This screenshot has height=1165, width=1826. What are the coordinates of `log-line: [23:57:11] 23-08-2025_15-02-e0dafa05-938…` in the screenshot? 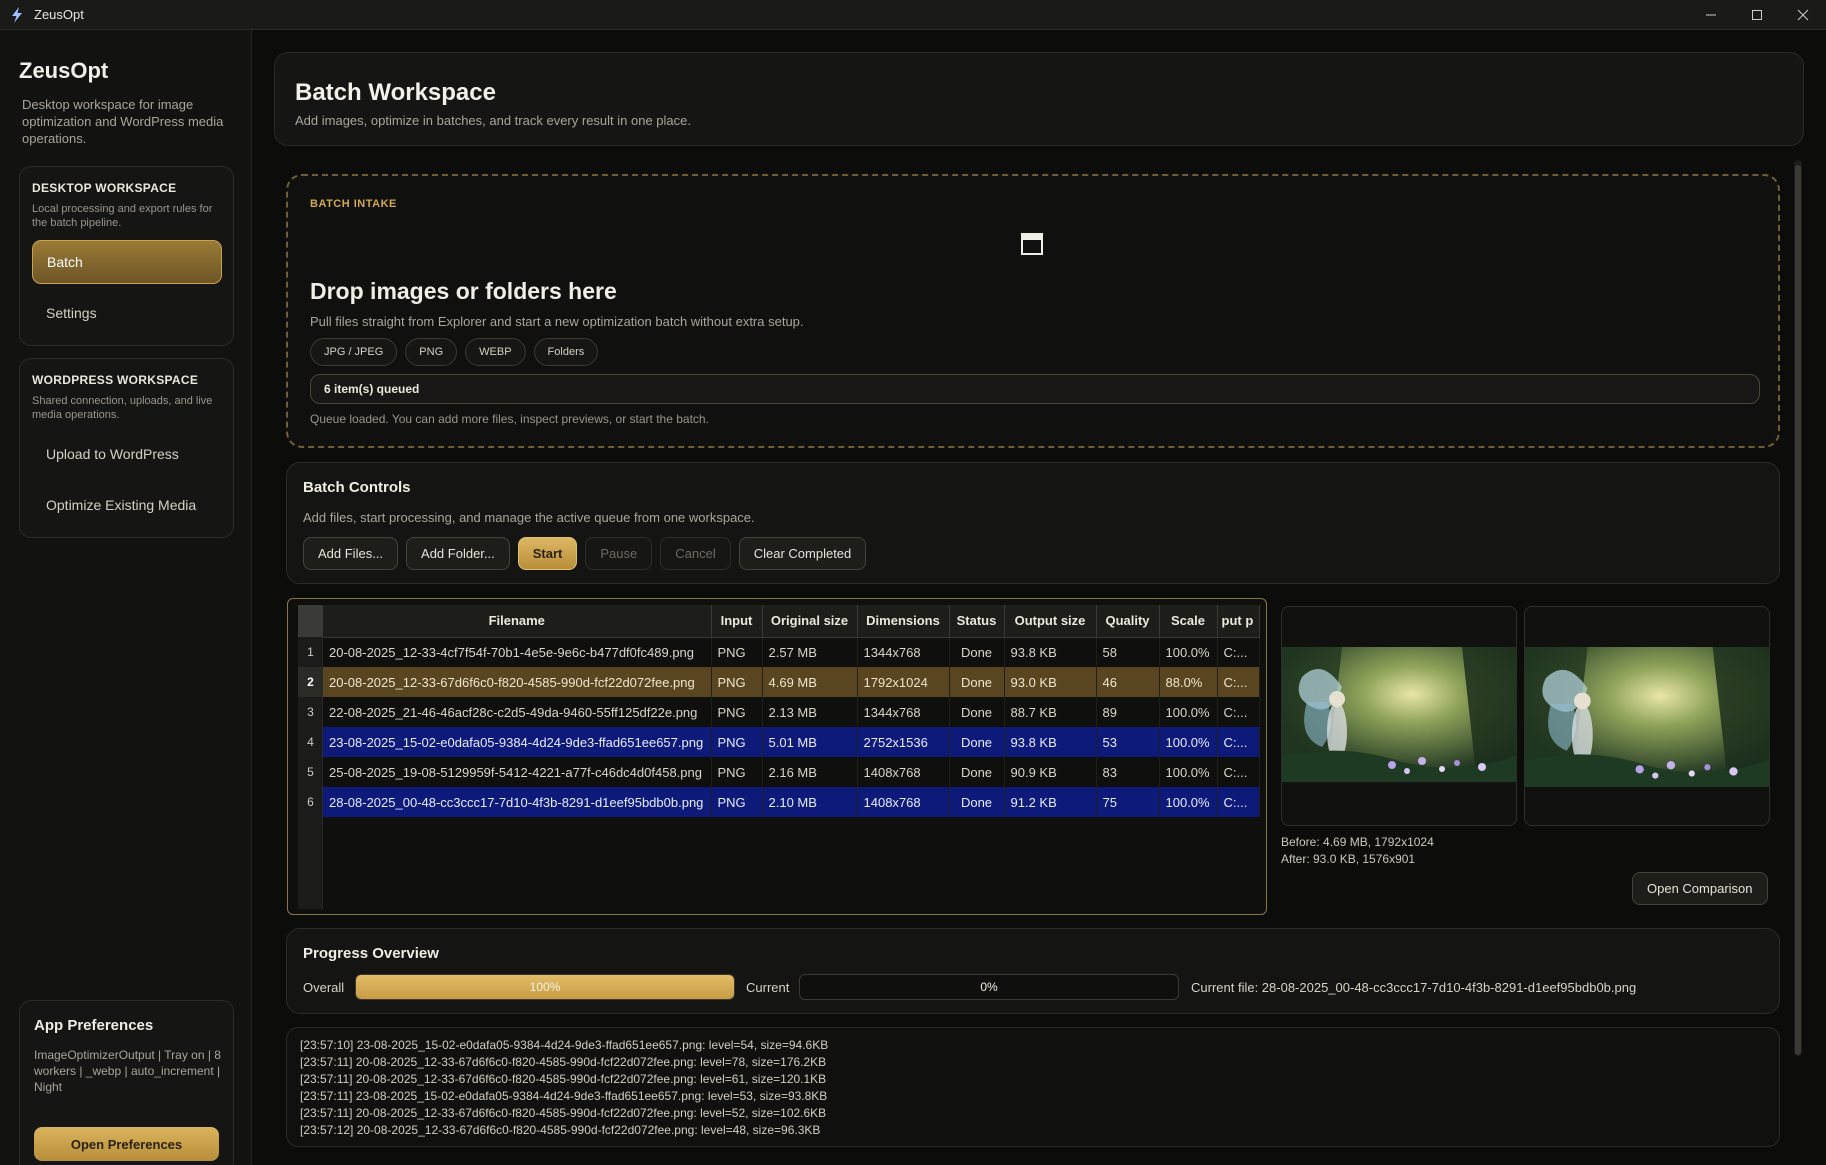 It's located at (564, 1096).